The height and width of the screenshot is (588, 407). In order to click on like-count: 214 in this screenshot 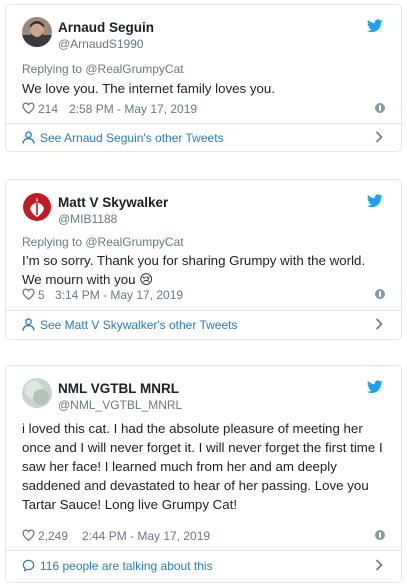, I will do `click(48, 109)`.